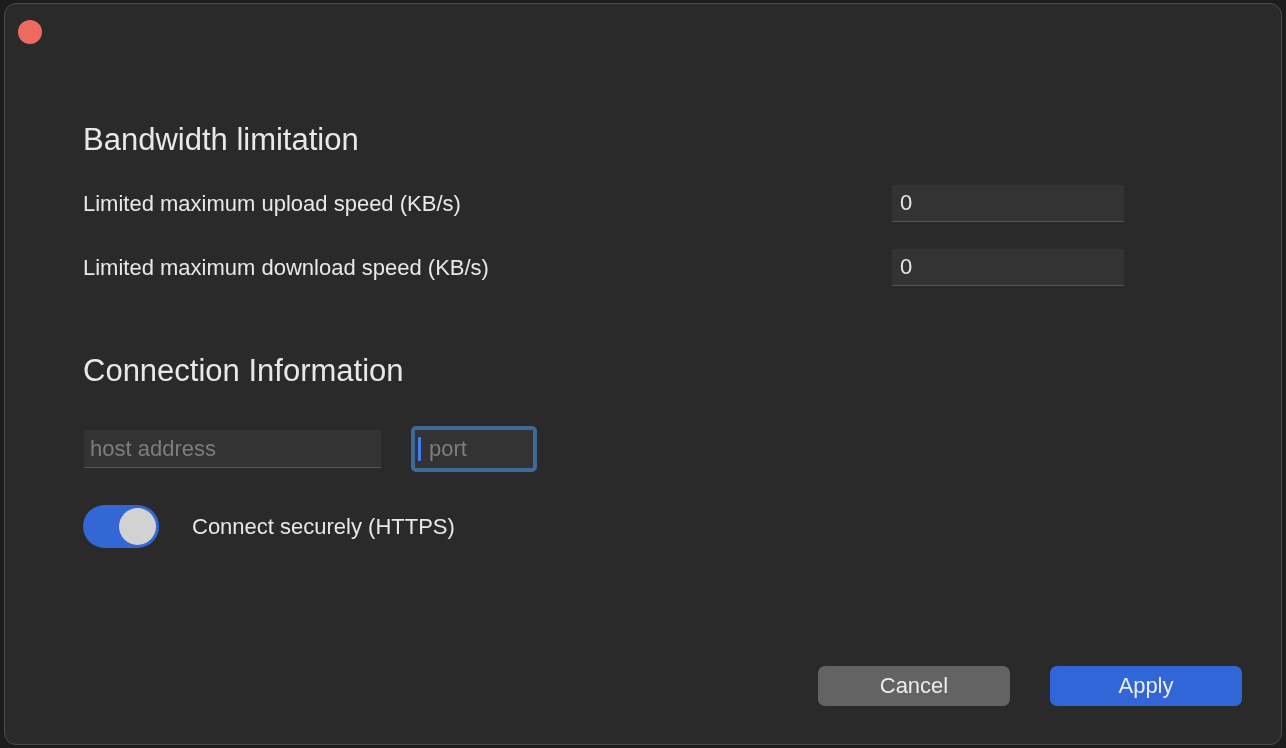 The image size is (1286, 748). I want to click on port-field: port, so click(474, 449).